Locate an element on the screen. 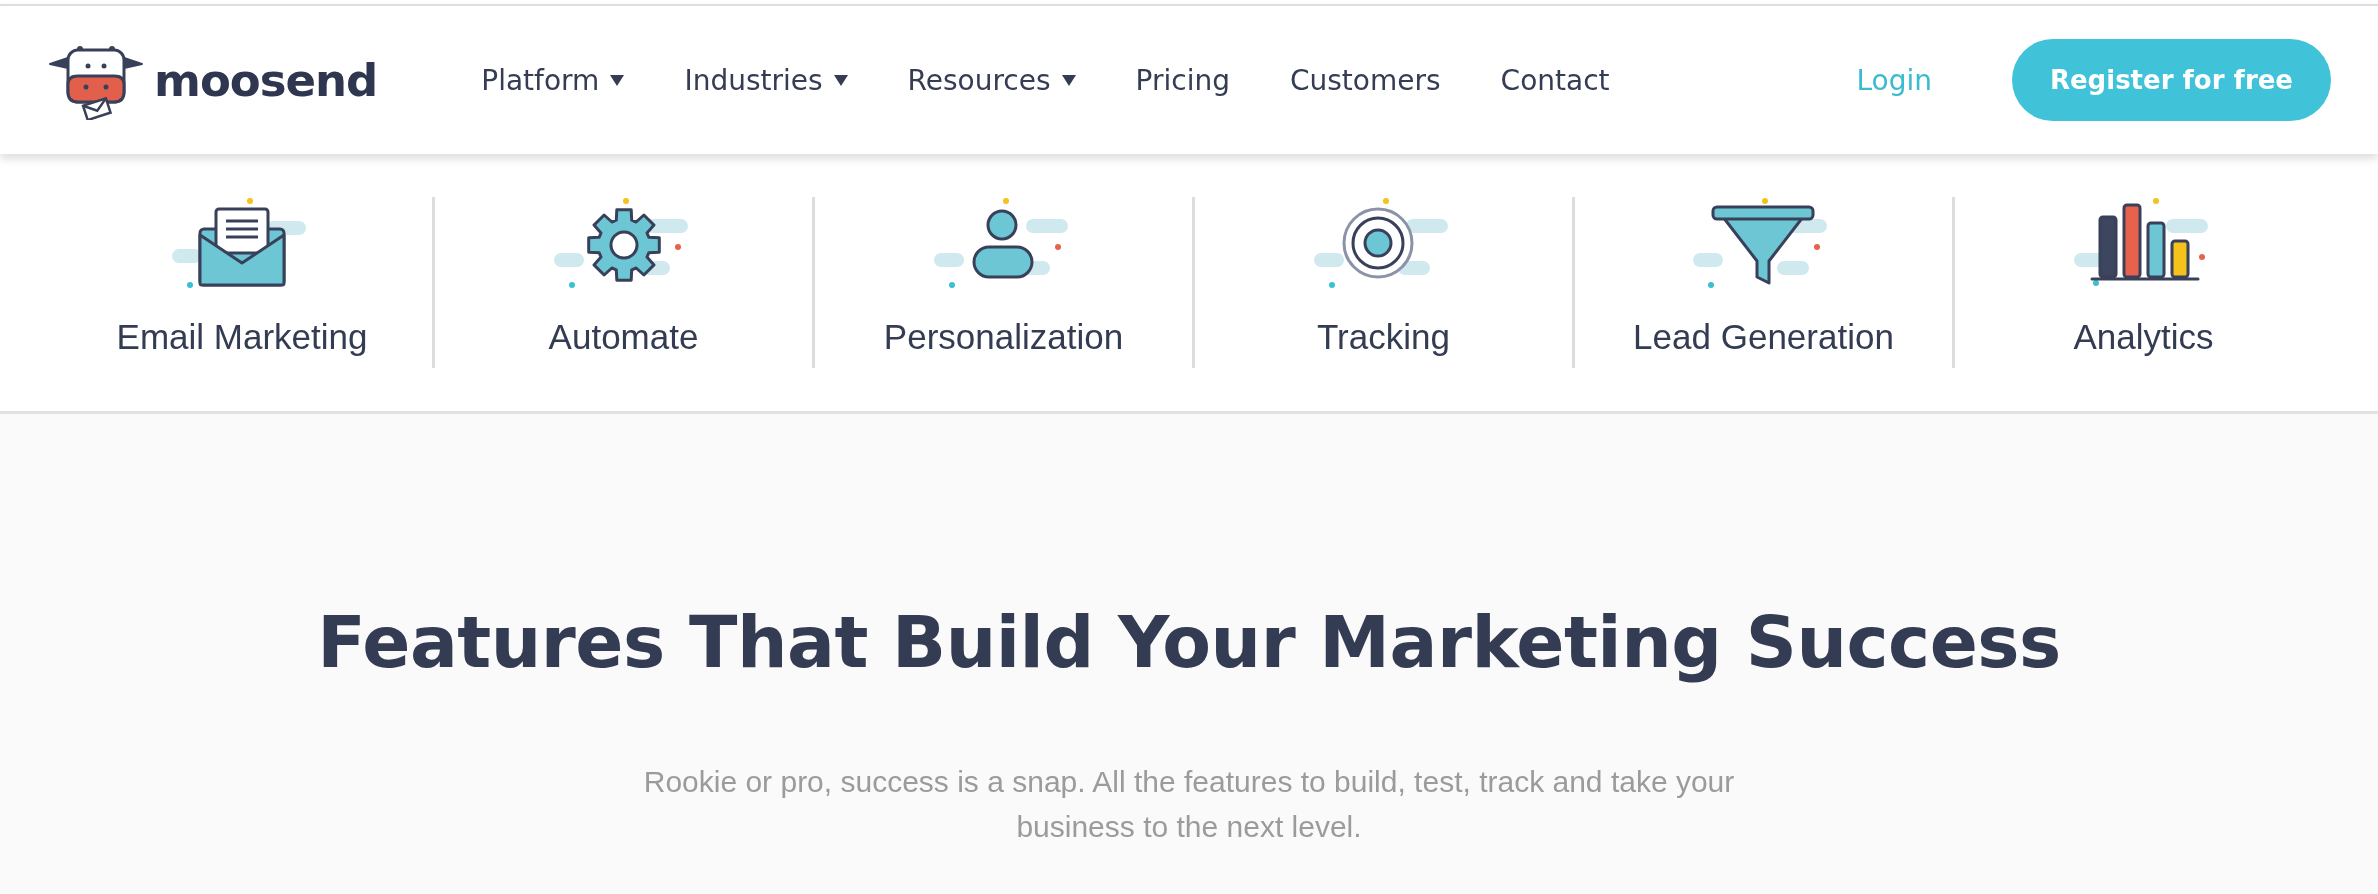 This screenshot has width=2378, height=894. feature-link: Tracking is located at coordinates (1383, 282).